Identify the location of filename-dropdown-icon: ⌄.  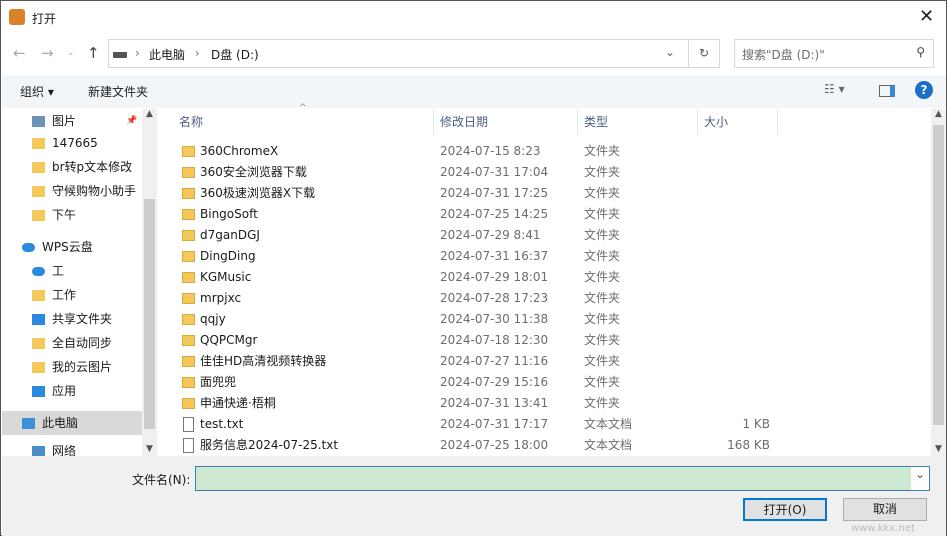
(920, 478).